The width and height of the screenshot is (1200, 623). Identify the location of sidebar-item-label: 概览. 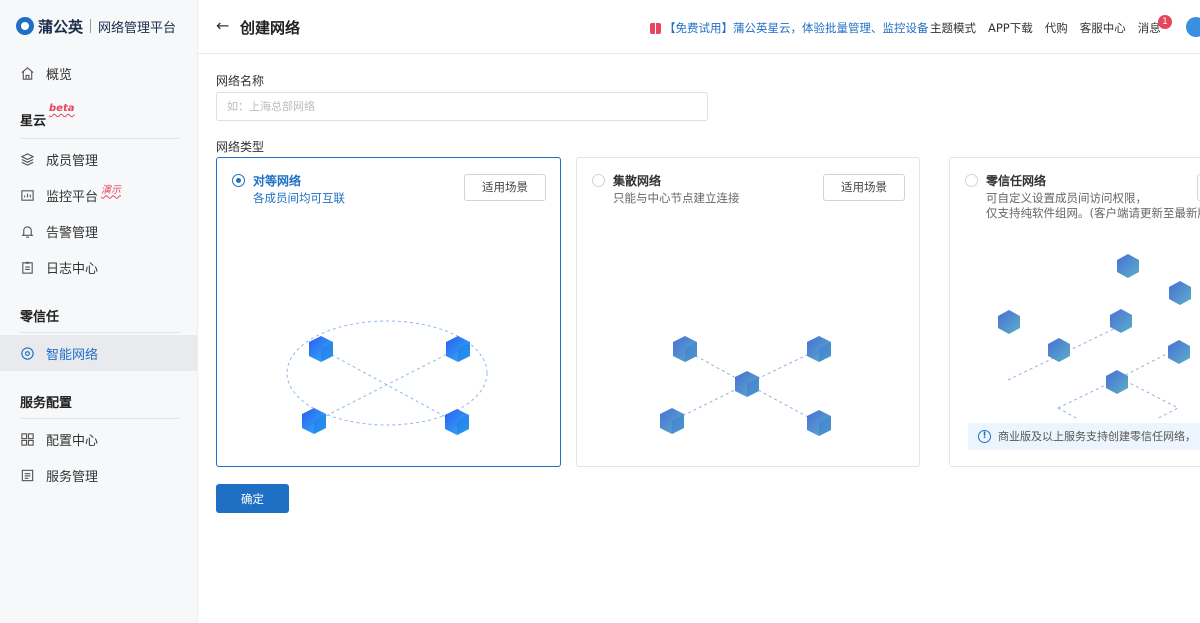
(59, 75).